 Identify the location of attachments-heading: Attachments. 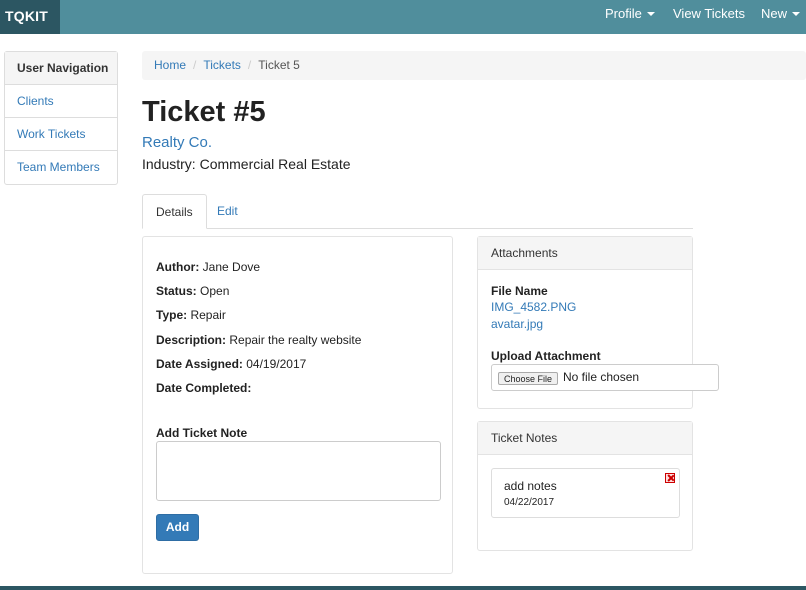
(585, 253).